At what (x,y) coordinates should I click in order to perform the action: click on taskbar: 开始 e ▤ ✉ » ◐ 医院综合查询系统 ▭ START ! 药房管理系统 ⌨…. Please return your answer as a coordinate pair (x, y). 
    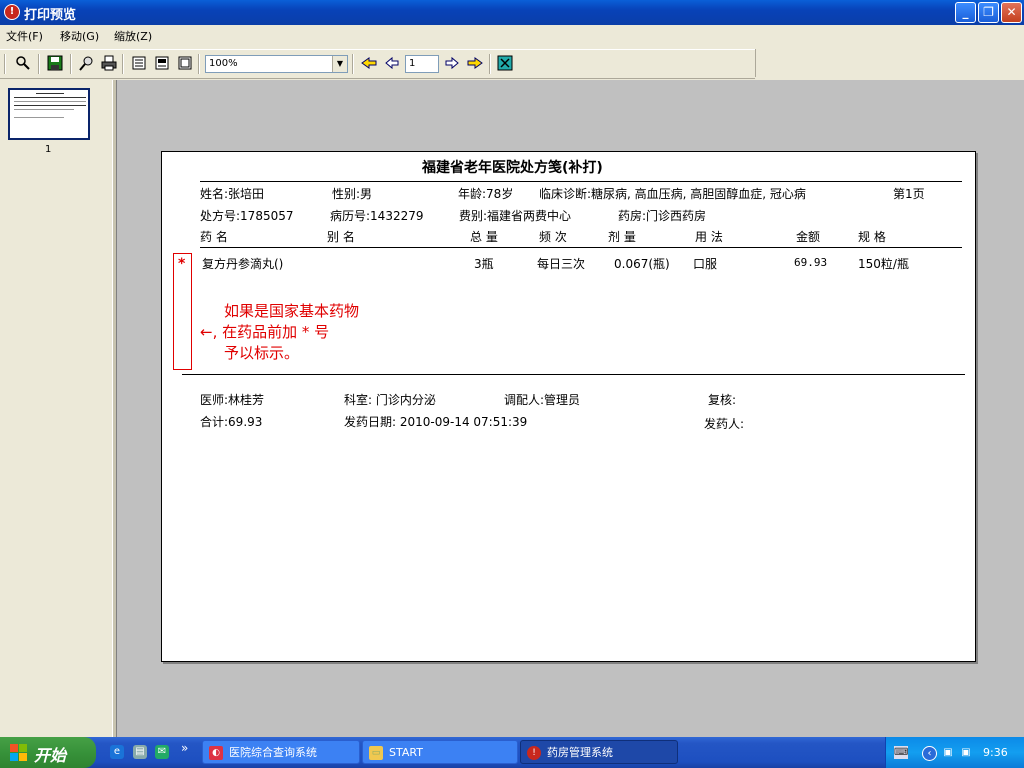
    Looking at the image, I should click on (512, 752).